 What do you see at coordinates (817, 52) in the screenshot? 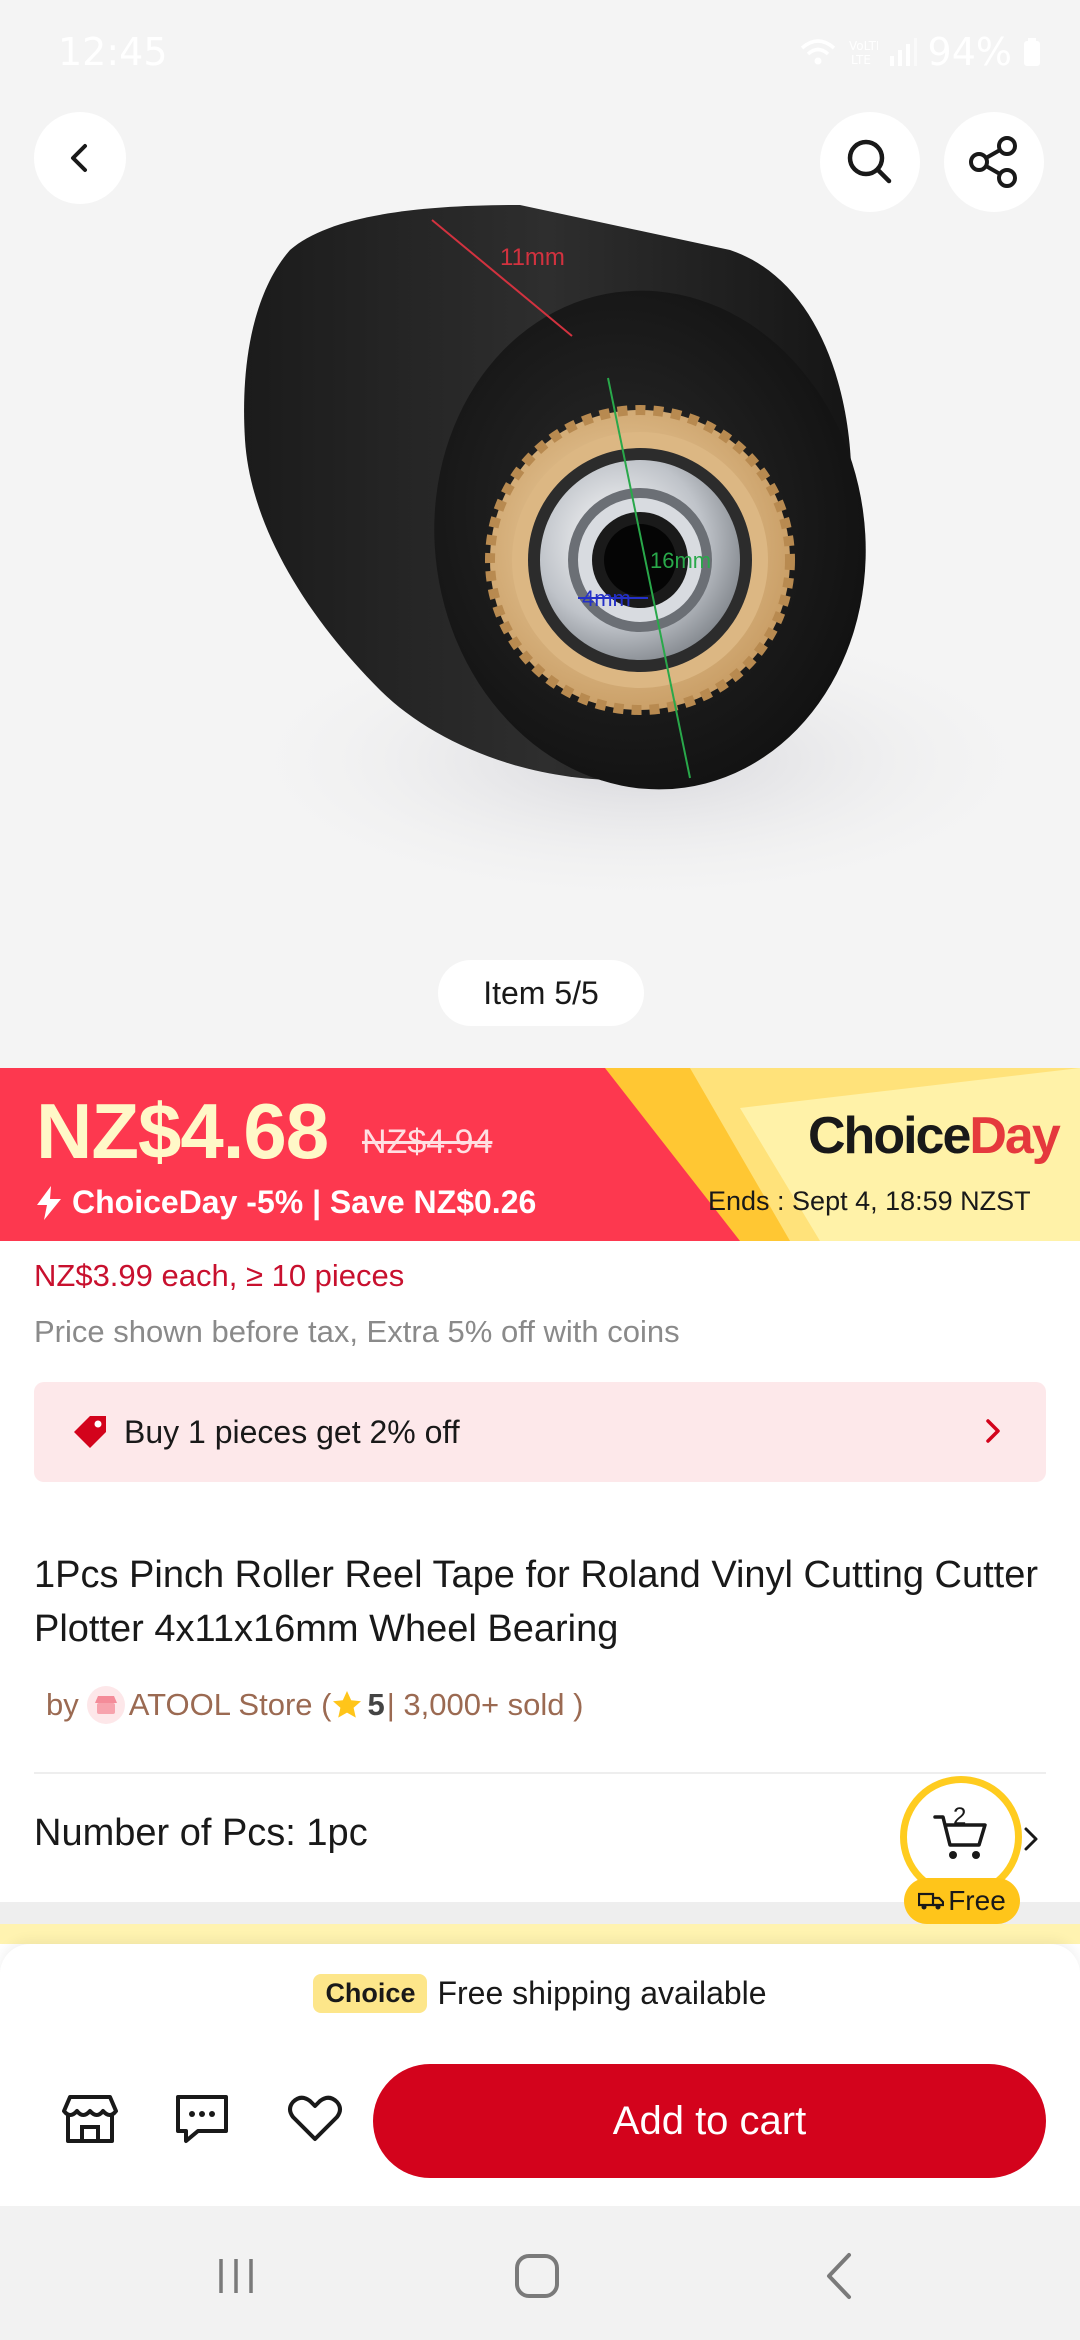
I see `wifi-icon` at bounding box center [817, 52].